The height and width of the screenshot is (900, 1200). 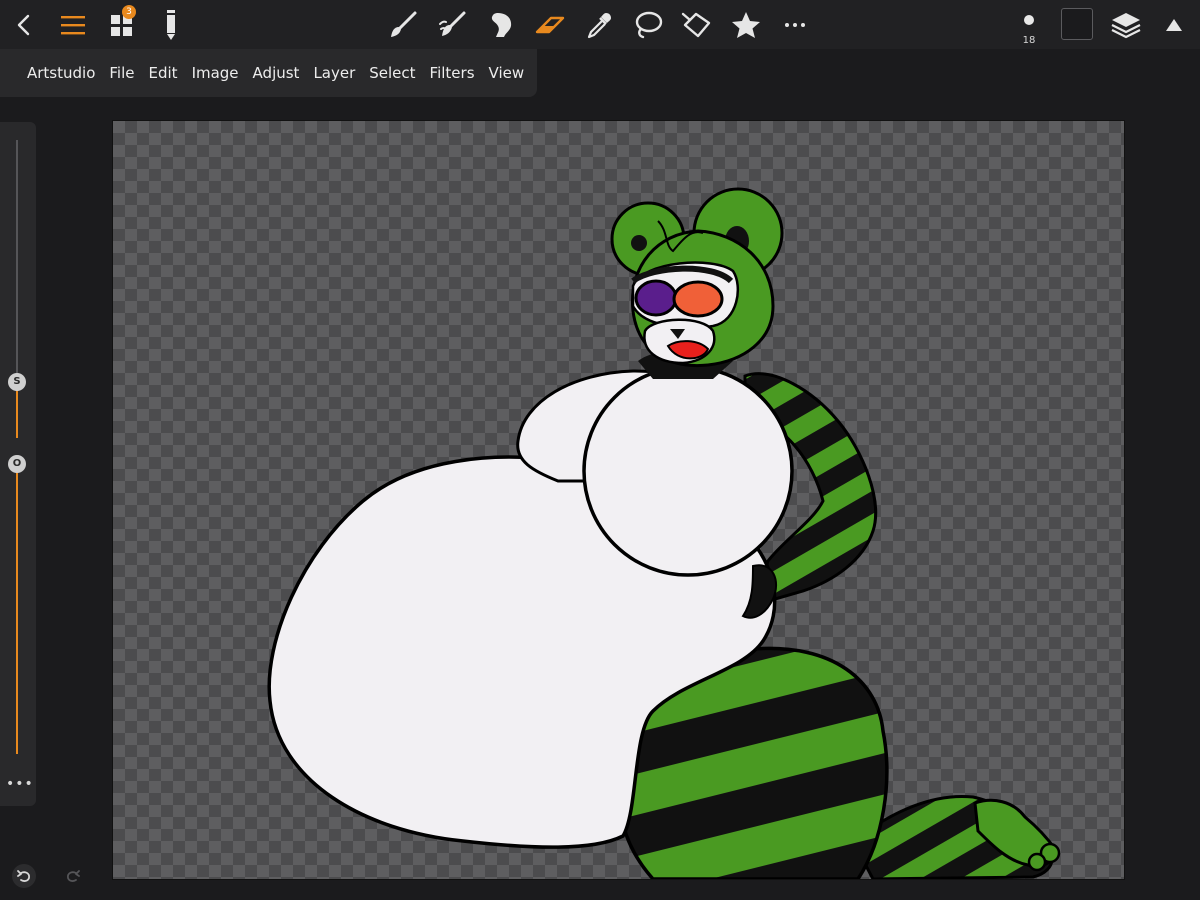 I want to click on brush-sliders-panel: S O •••, so click(x=18, y=464).